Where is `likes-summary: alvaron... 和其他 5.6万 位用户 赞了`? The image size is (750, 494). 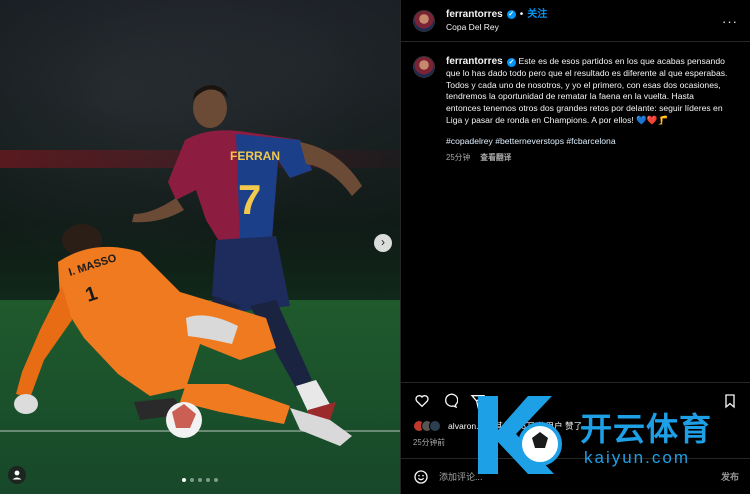 likes-summary: alvaron... 和其他 5.6万 位用户 赞了 is located at coordinates (497, 426).